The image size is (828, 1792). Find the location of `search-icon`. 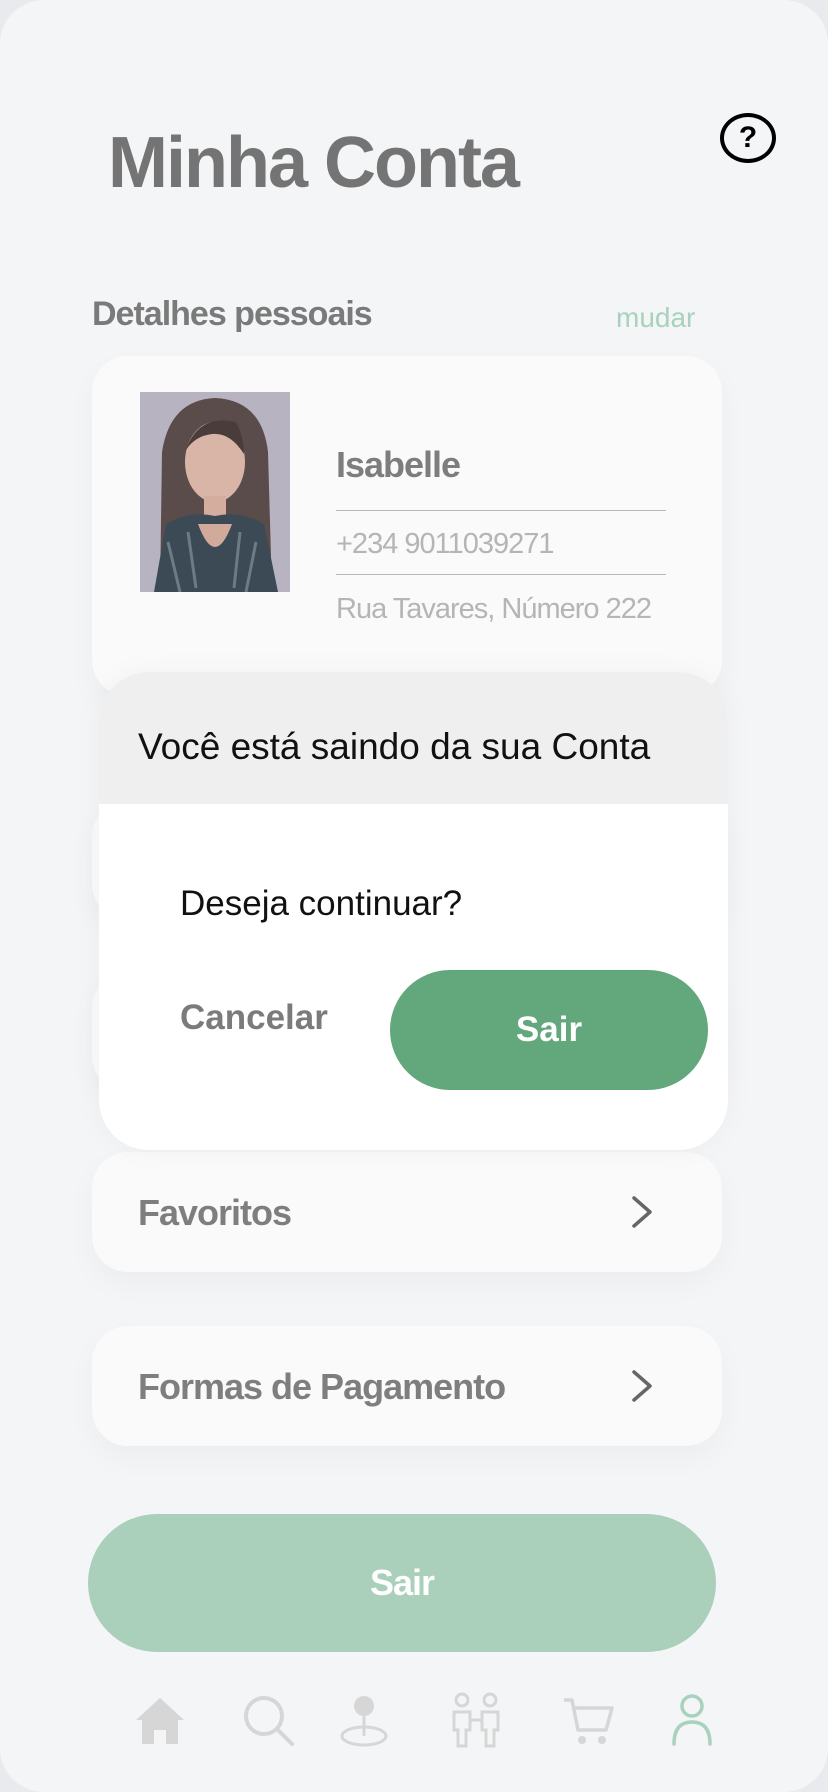

search-icon is located at coordinates (268, 1720).